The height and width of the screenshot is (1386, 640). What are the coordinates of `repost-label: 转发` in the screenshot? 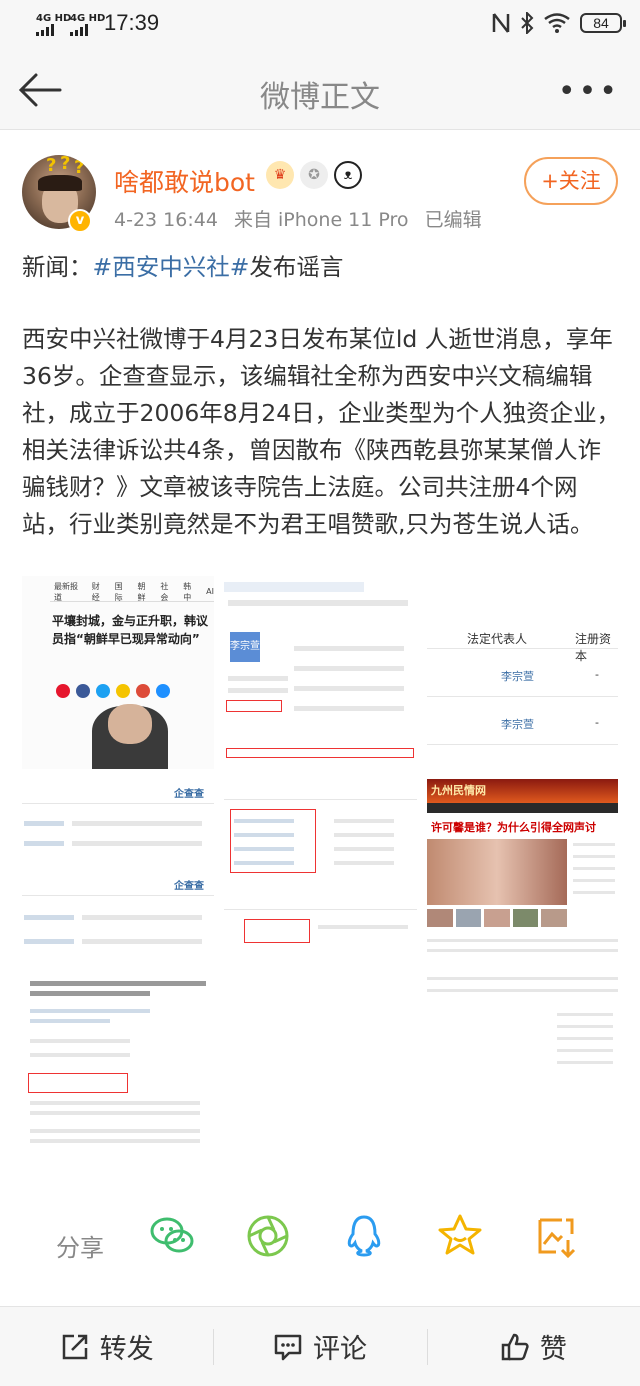 It's located at (126, 1349).